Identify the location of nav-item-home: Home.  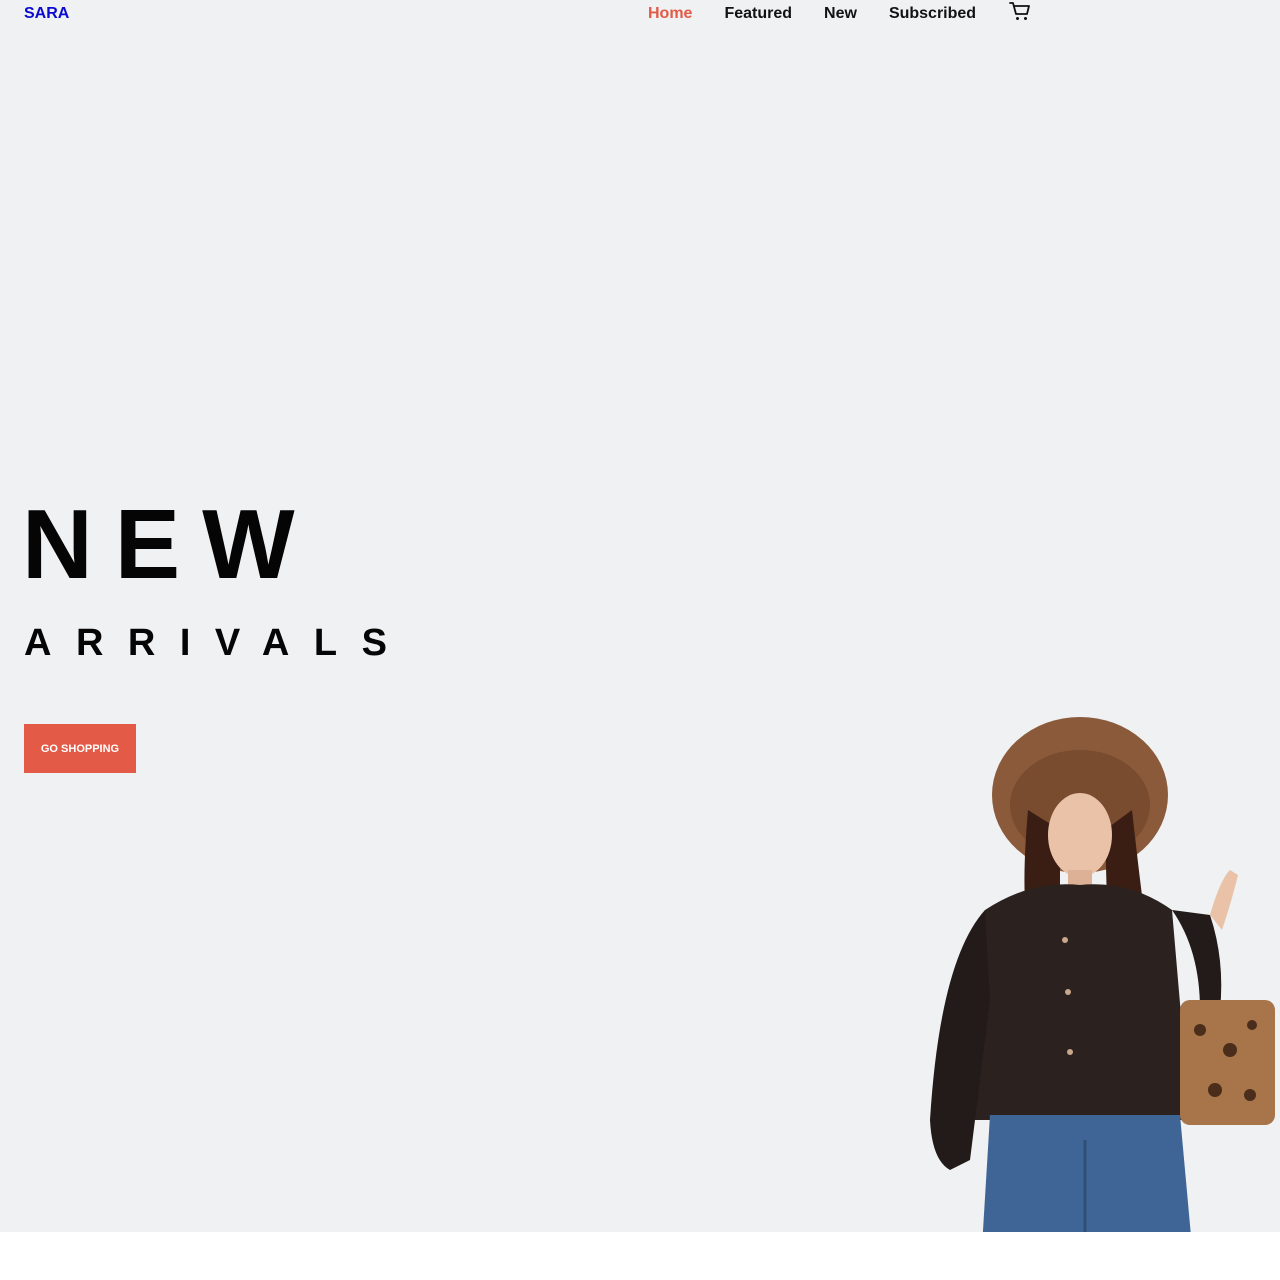
(670, 14).